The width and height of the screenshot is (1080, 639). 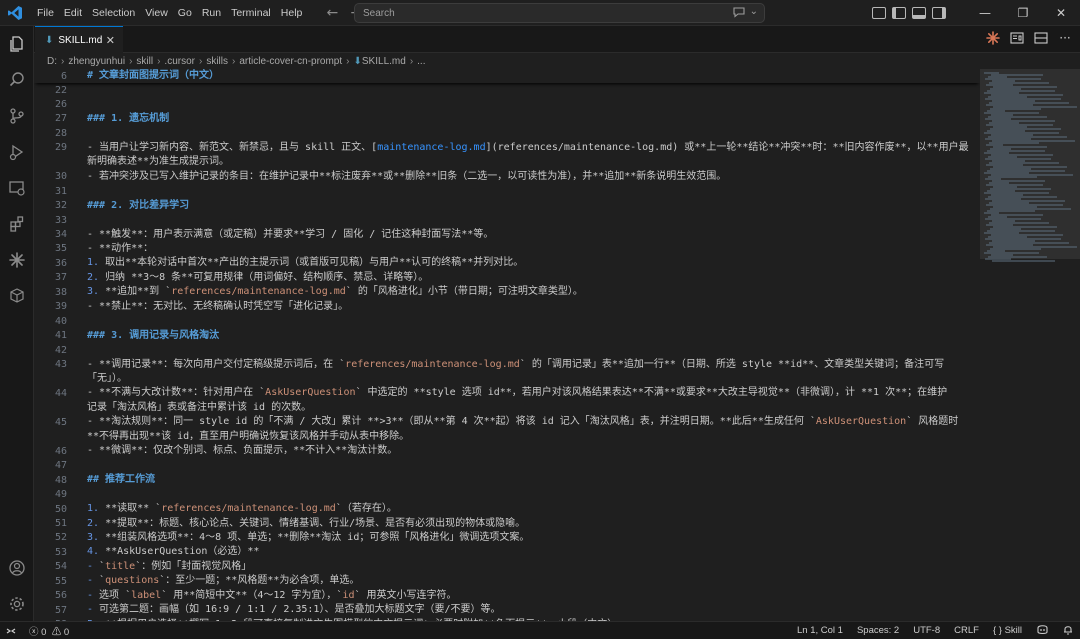 What do you see at coordinates (17, 44) in the screenshot?
I see `explorer-icon` at bounding box center [17, 44].